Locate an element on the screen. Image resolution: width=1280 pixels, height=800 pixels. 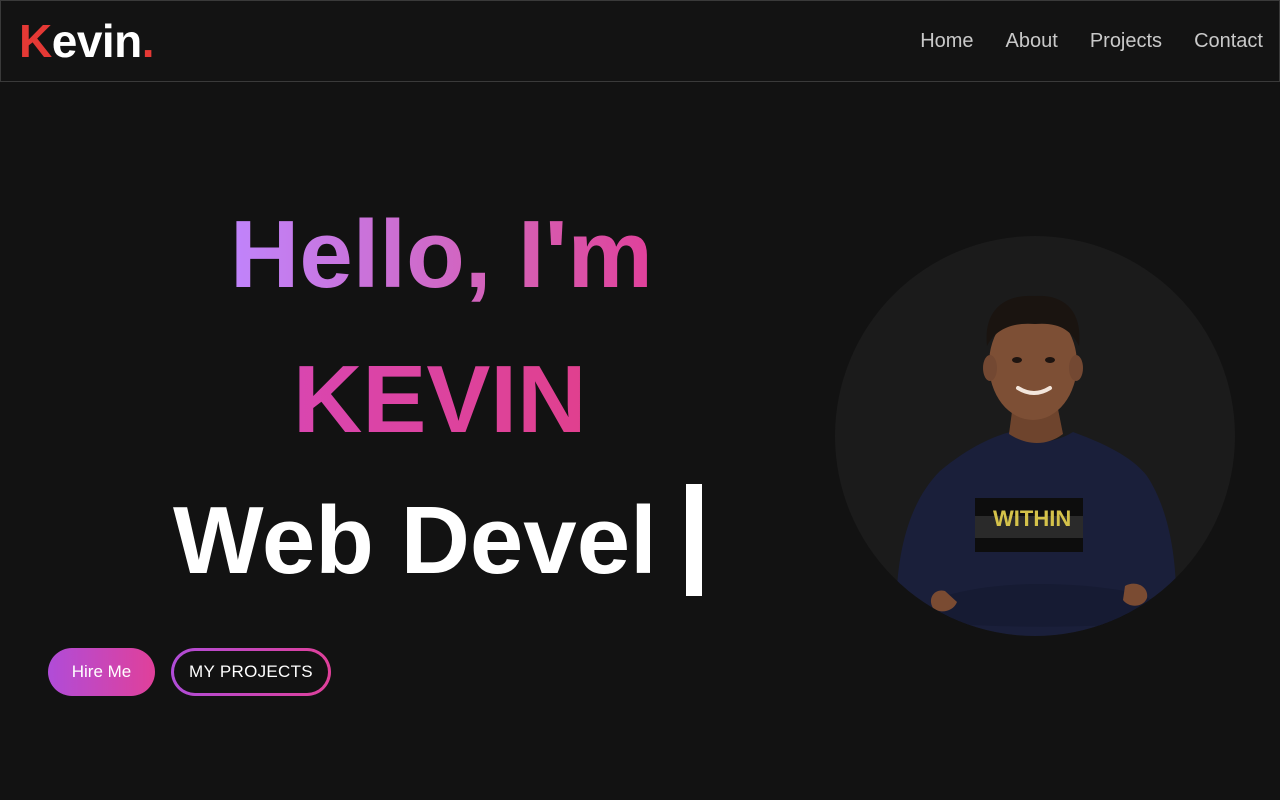
hero-greeting: Hello, I'm is located at coordinates (441, 254).